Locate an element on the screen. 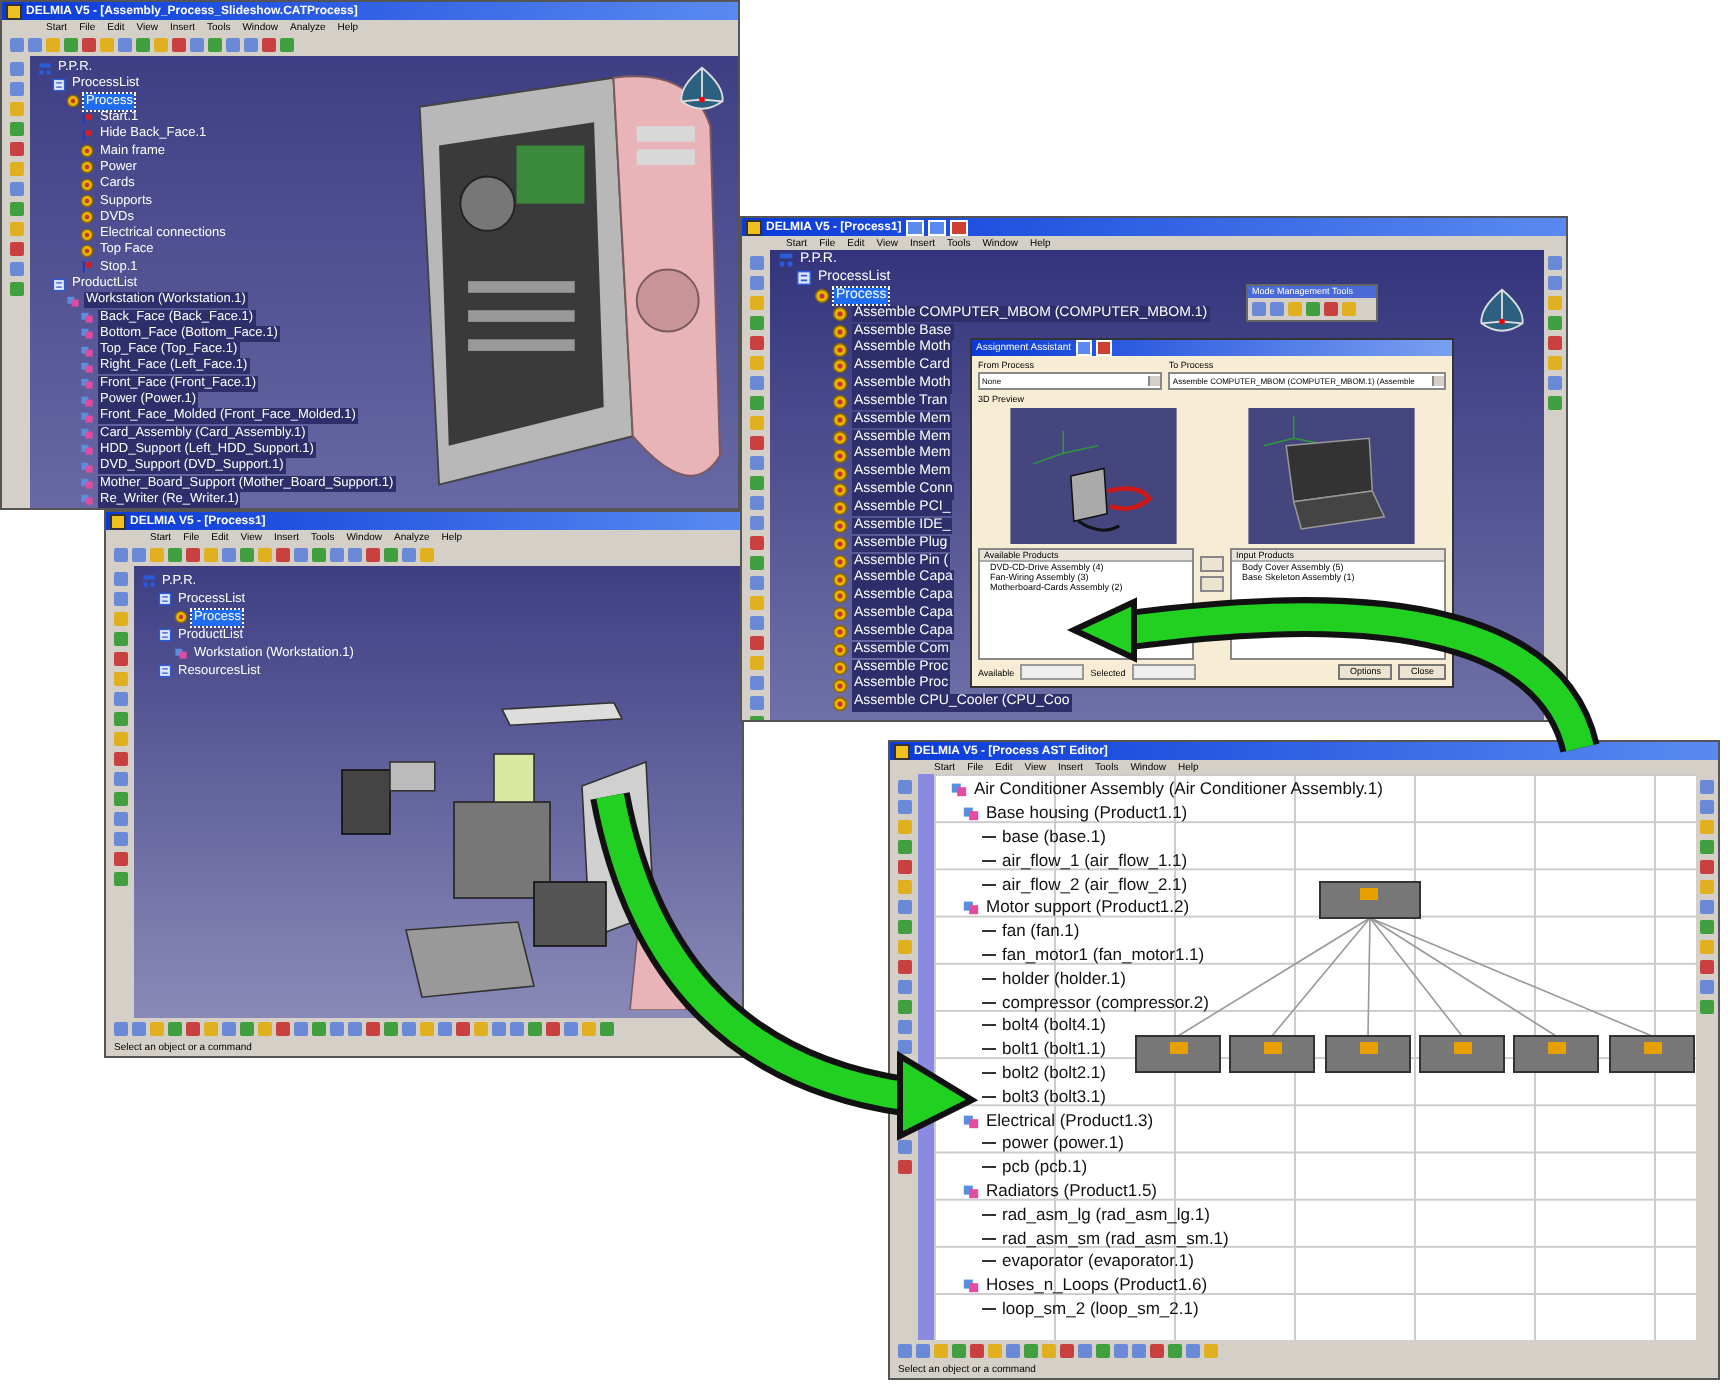 The image size is (1728, 1392). tree-item: rad_asm_sm (rad_asm_sm.1) is located at coordinates (1115, 1238).